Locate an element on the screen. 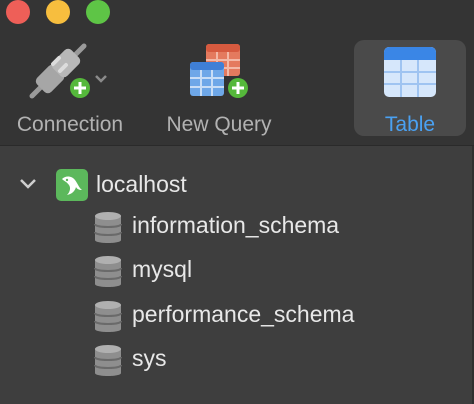 This screenshot has height=404, width=474. host-name: localhost is located at coordinates (141, 184).